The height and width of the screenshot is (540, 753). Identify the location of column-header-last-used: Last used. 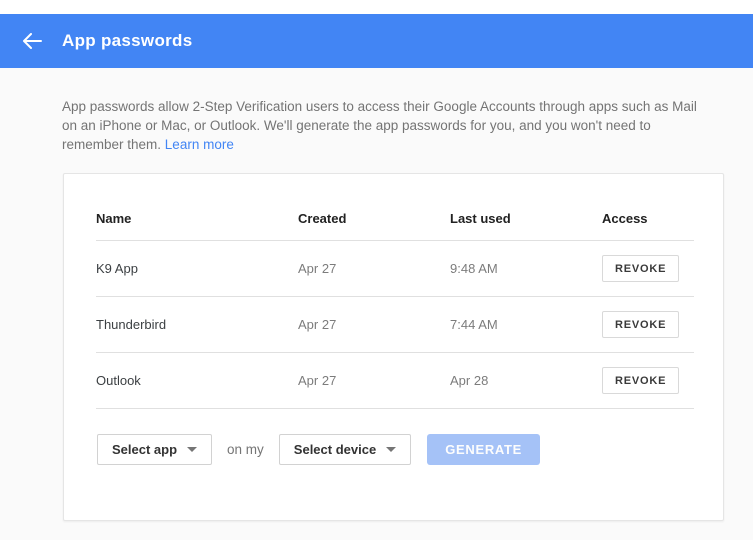
(480, 218).